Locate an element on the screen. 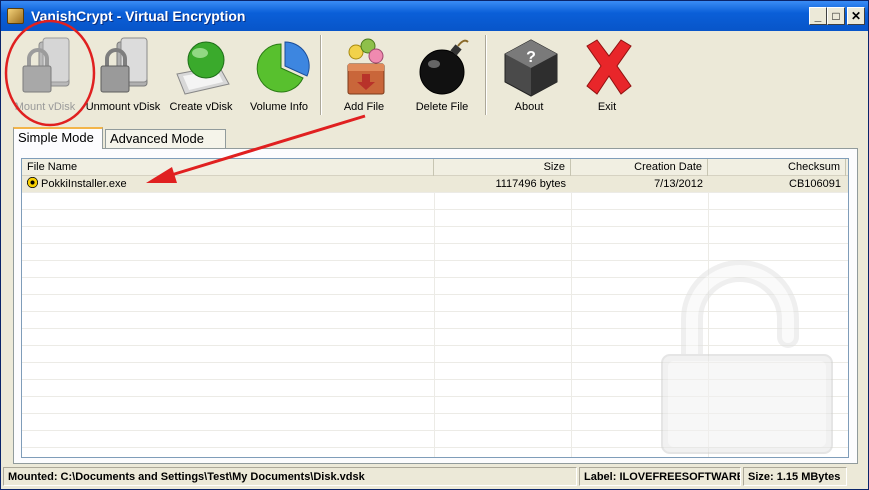  exit-label: Exit is located at coordinates (607, 107).